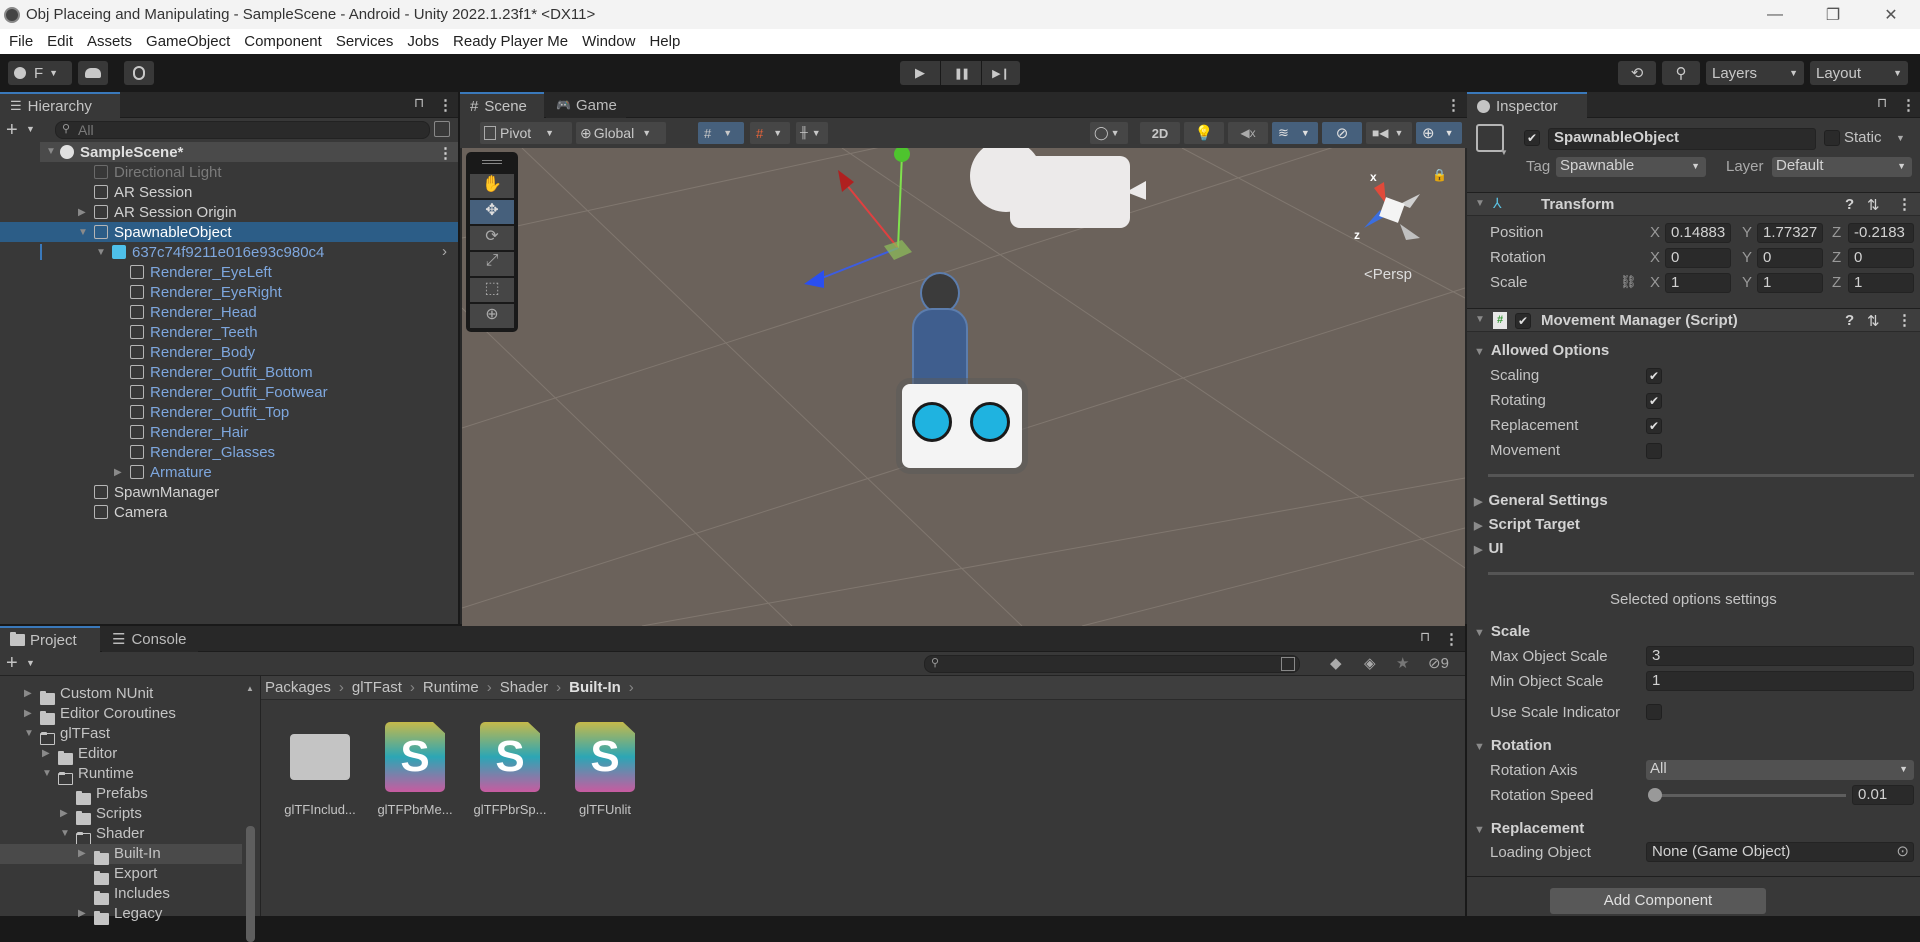 This screenshot has height=942, width=1920. What do you see at coordinates (1698, 283) in the screenshot?
I see `scale-x-field: 1` at bounding box center [1698, 283].